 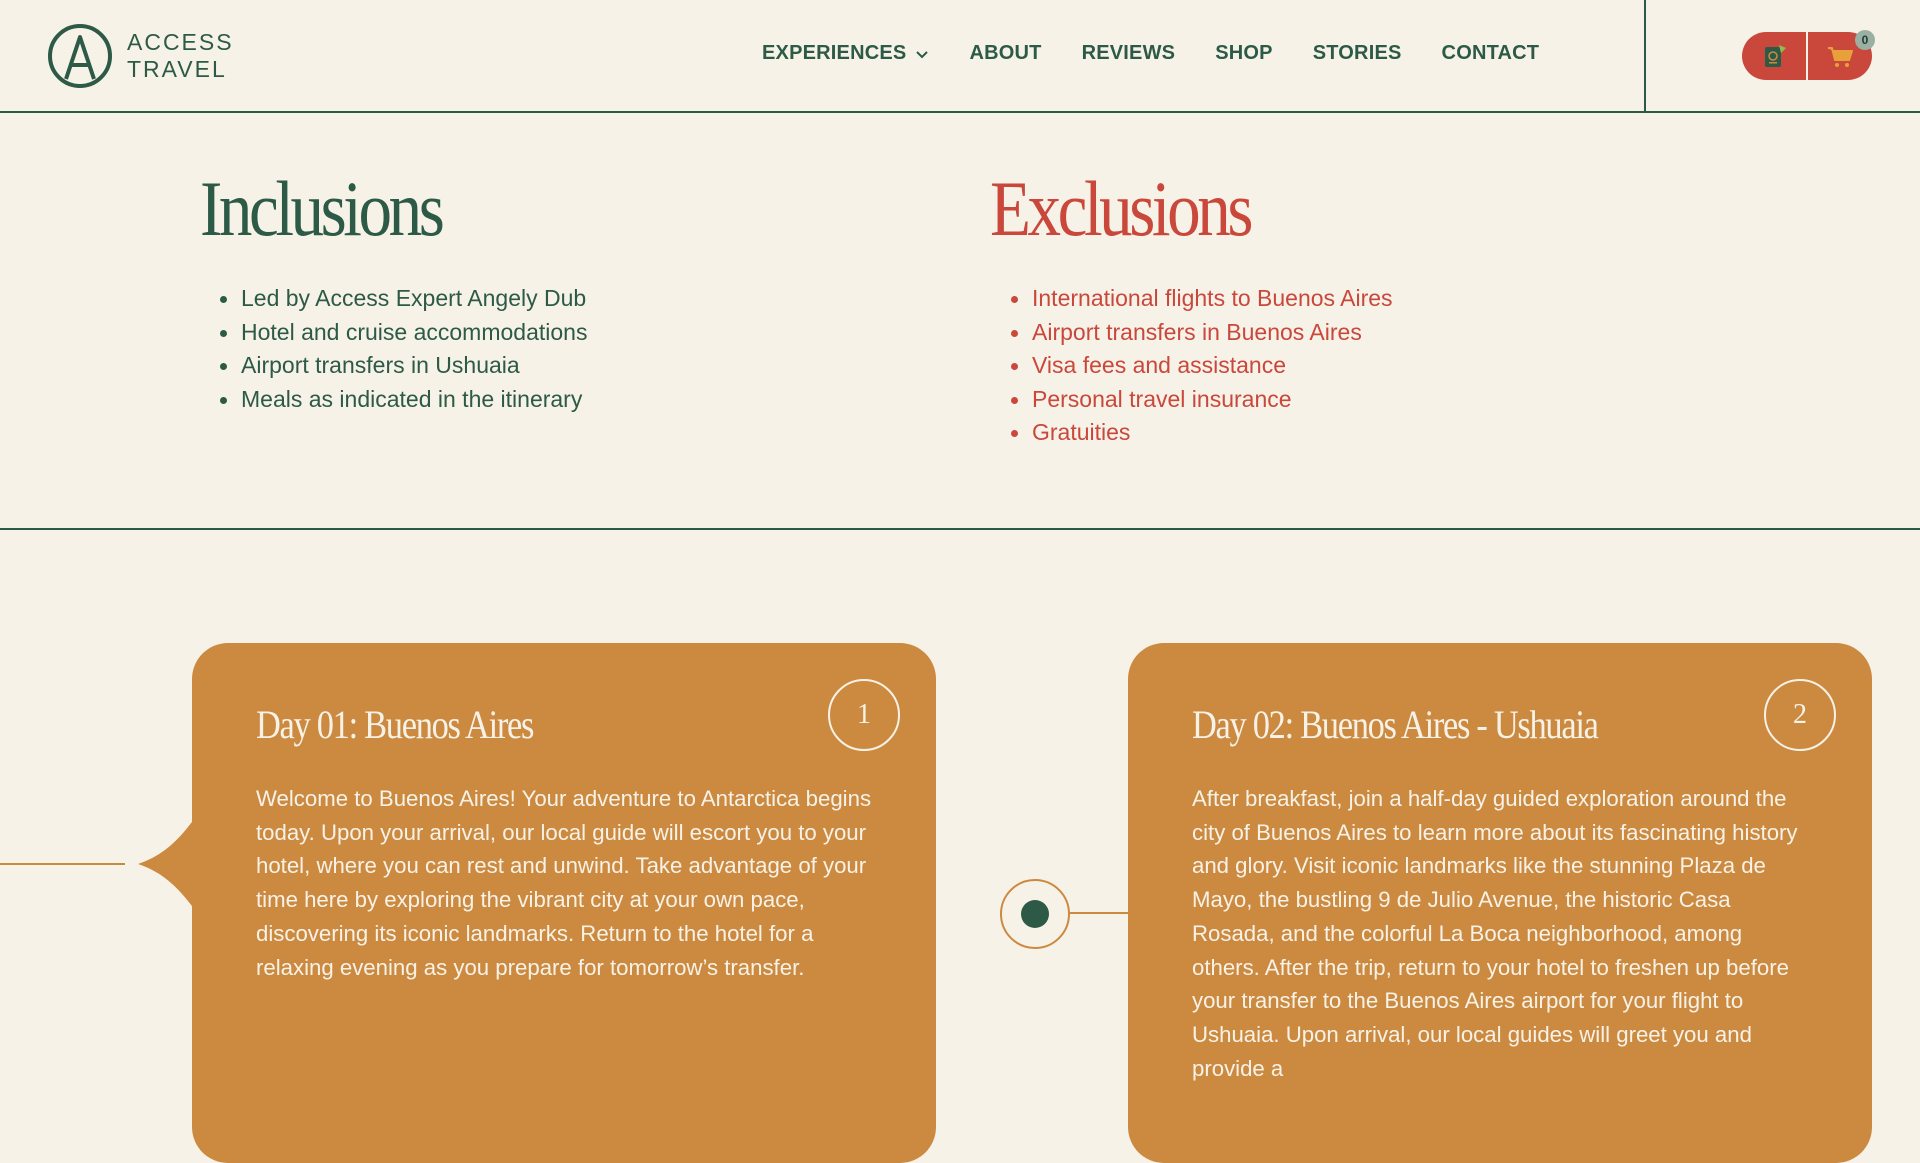 I want to click on nav-reviews: REVIEWS, so click(x=1129, y=53).